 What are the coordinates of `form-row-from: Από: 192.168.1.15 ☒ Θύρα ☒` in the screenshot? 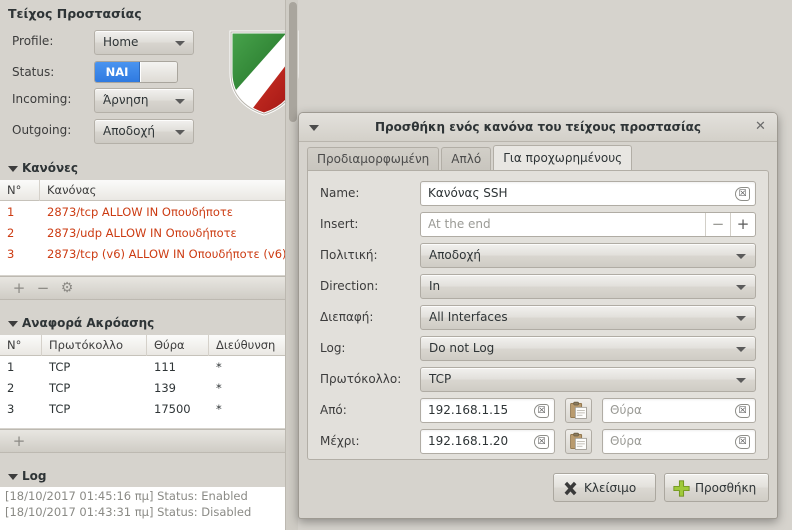 It's located at (538, 411).